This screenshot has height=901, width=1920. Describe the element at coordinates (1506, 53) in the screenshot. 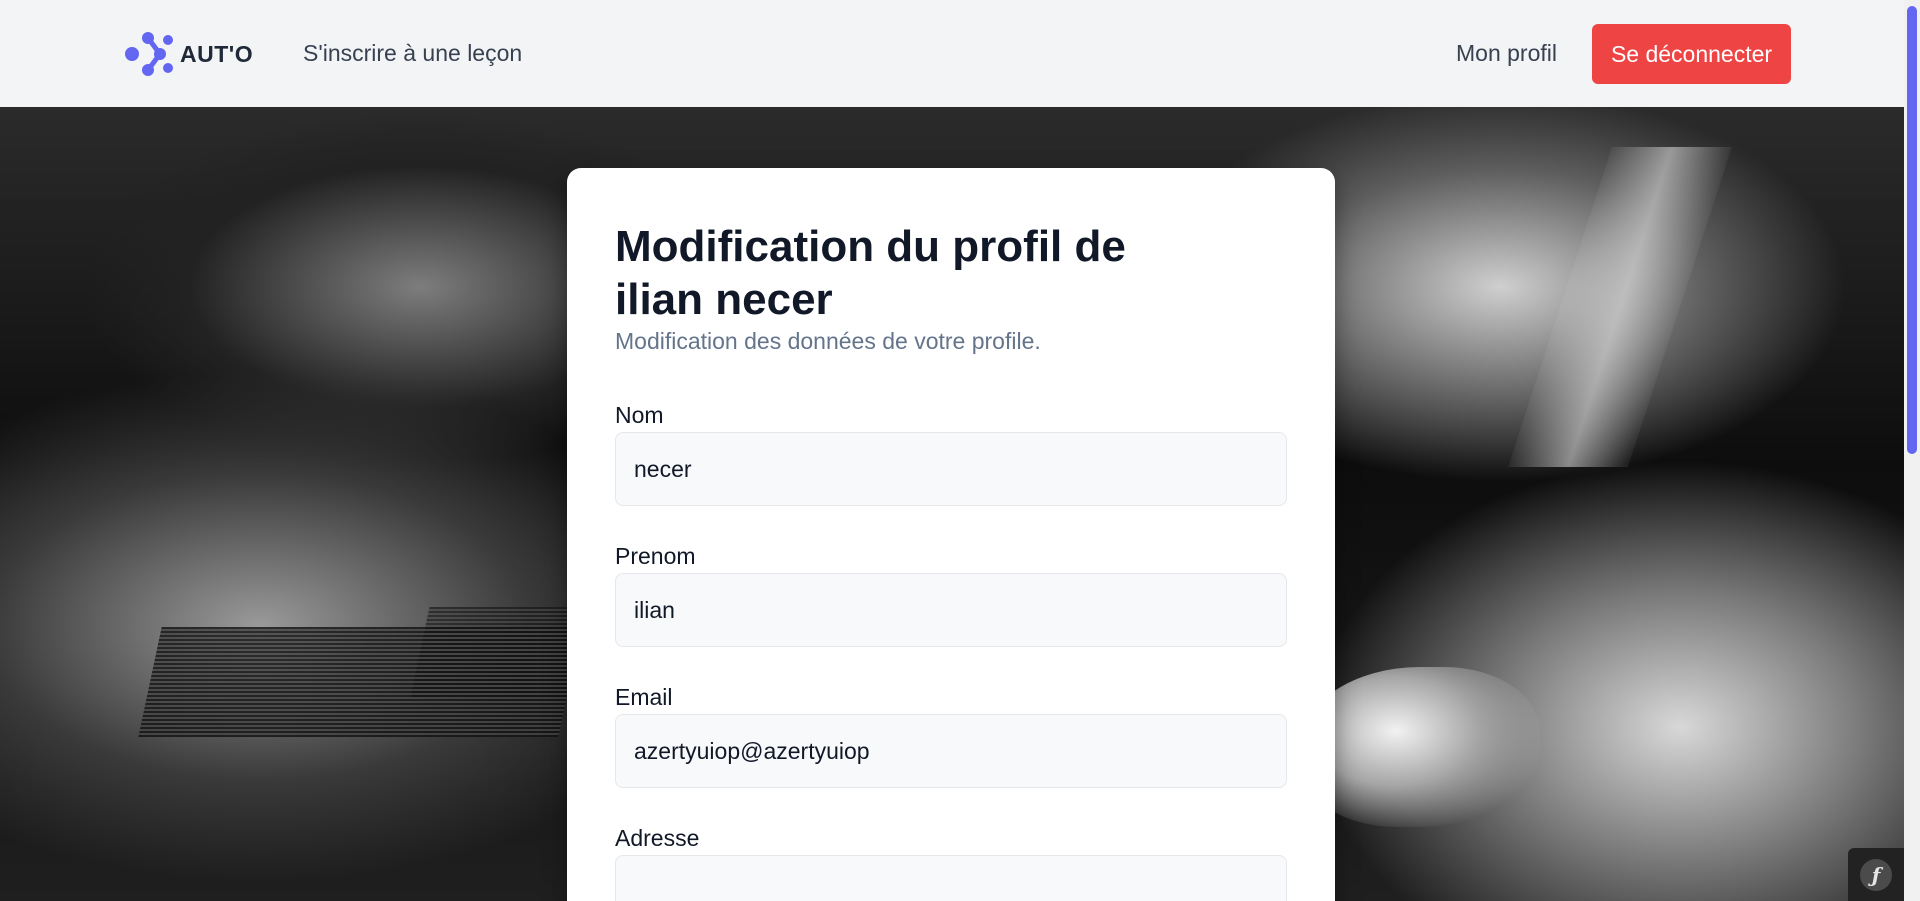

I see `nav-link-profile: Mon profil` at that location.